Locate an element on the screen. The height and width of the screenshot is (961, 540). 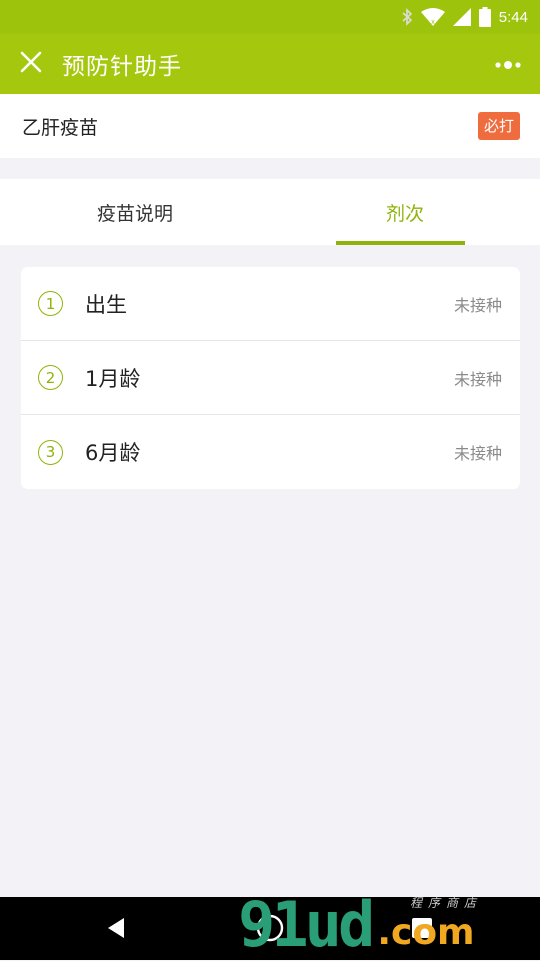
status-time: 5:44 is located at coordinates (513, 17).